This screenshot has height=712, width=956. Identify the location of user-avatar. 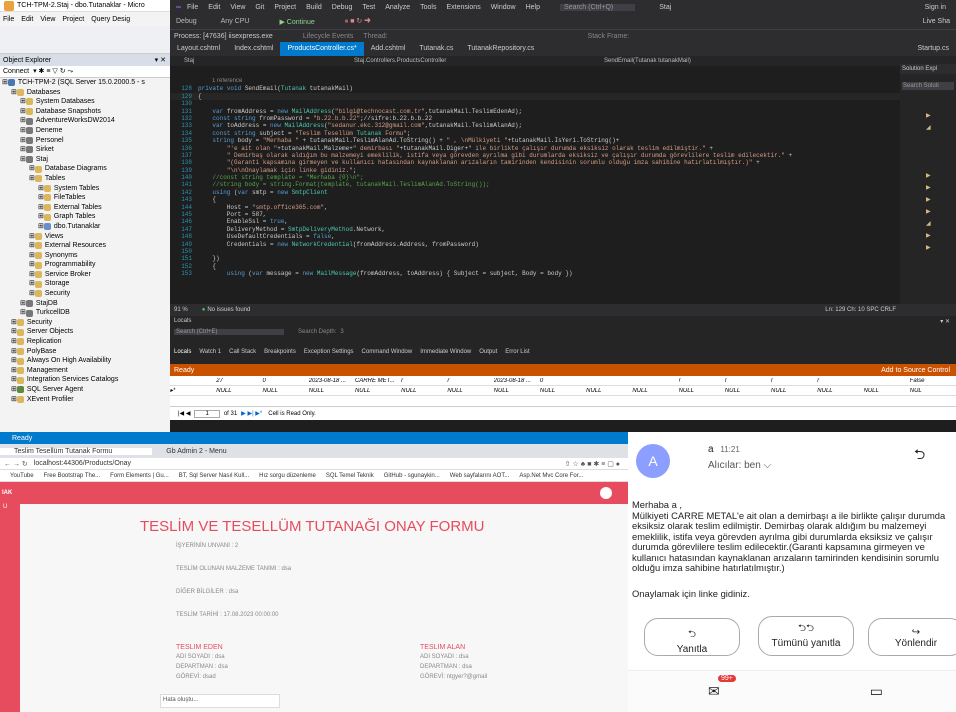
(606, 493).